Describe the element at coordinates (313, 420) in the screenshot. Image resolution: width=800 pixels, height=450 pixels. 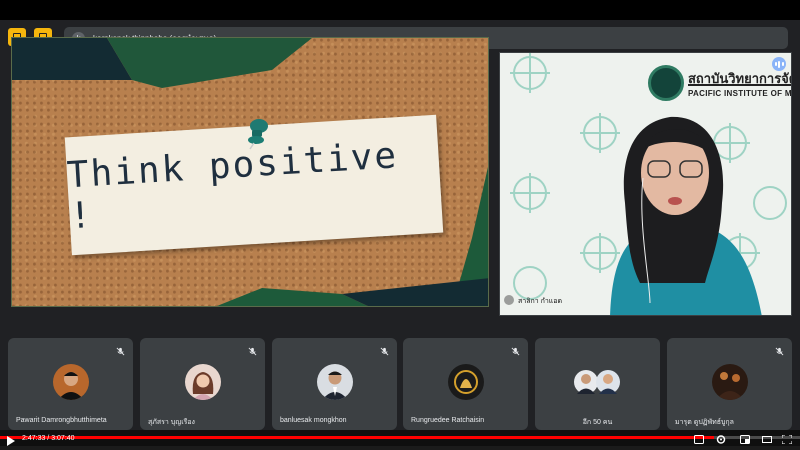
I see `participant-name: banluesak mongkhon` at that location.